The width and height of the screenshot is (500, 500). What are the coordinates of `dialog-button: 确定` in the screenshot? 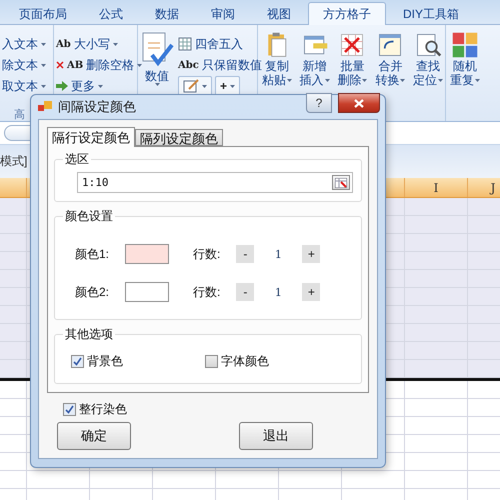 It's located at (94, 436).